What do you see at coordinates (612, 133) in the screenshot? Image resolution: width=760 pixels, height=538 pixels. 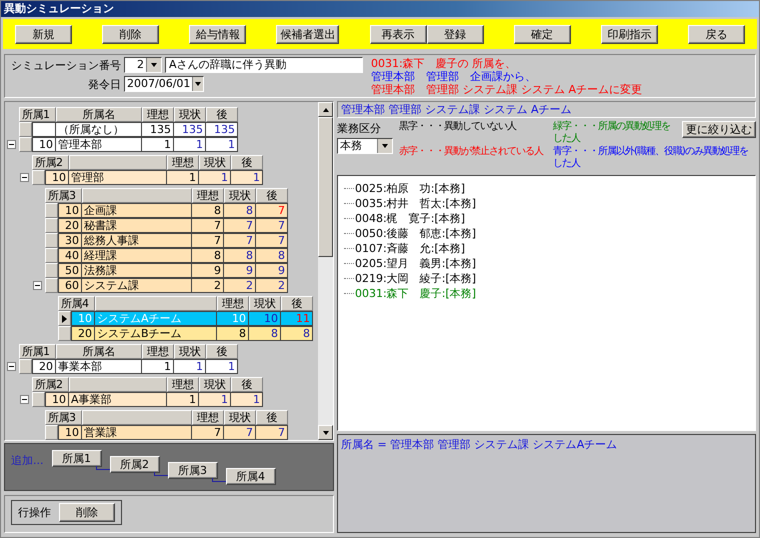 I see `legend-text: 緑字・・・所属の異動処理をした人` at bounding box center [612, 133].